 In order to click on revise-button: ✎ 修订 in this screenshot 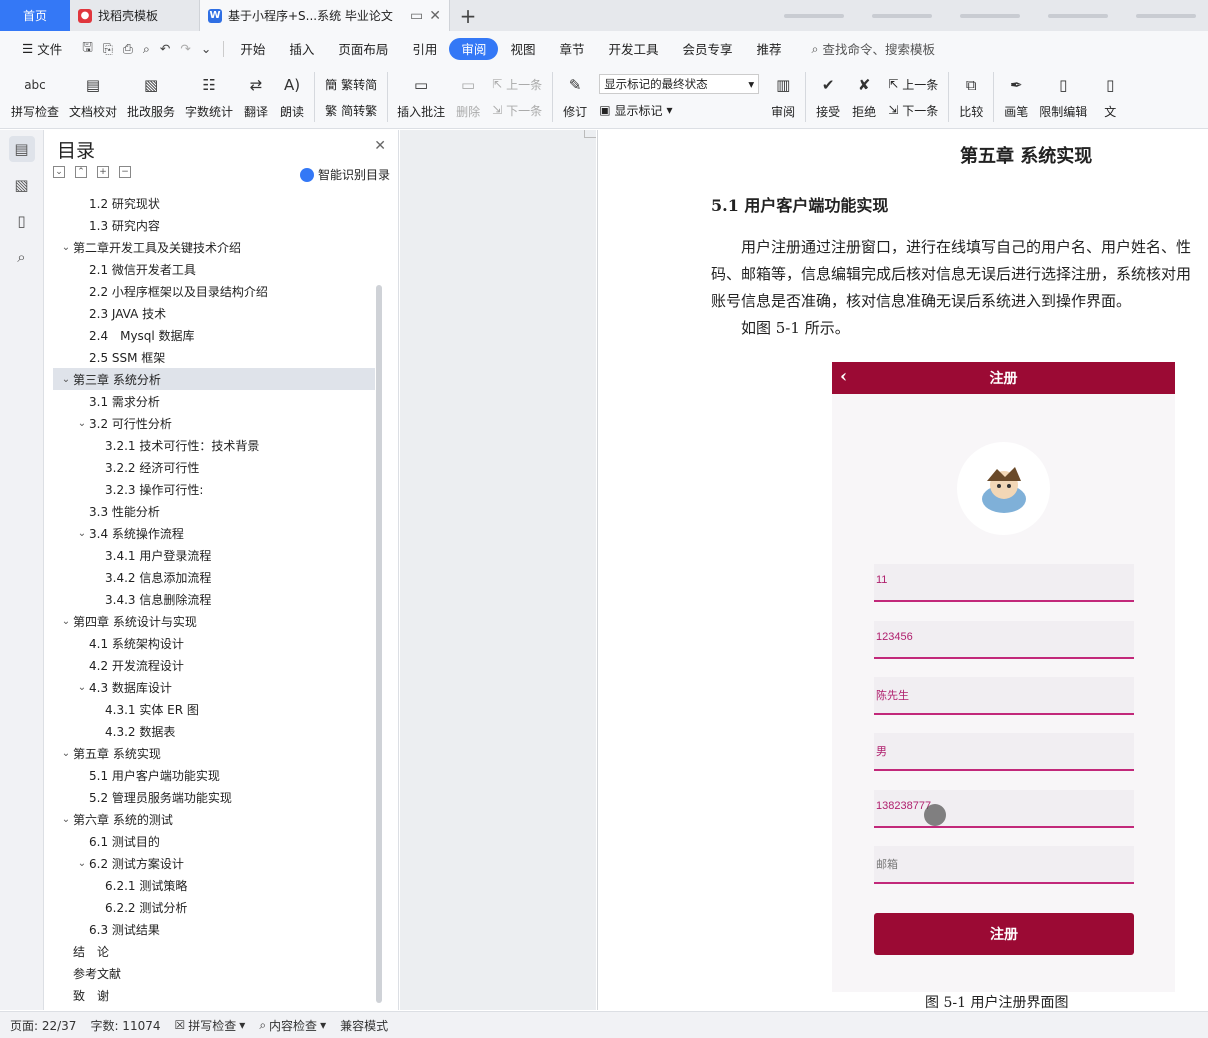, I will do `click(575, 97)`.